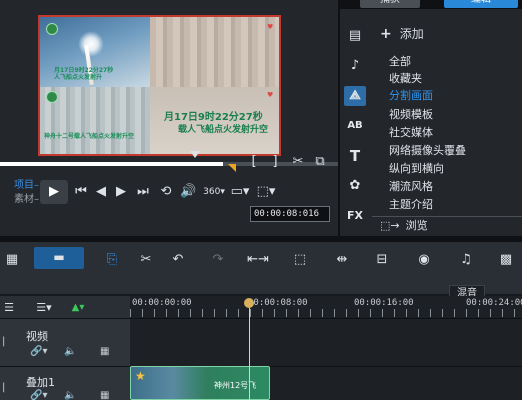 This screenshot has height=400, width=522. I want to click on enlarge-preview-icon: ⬚▾, so click(266, 192).